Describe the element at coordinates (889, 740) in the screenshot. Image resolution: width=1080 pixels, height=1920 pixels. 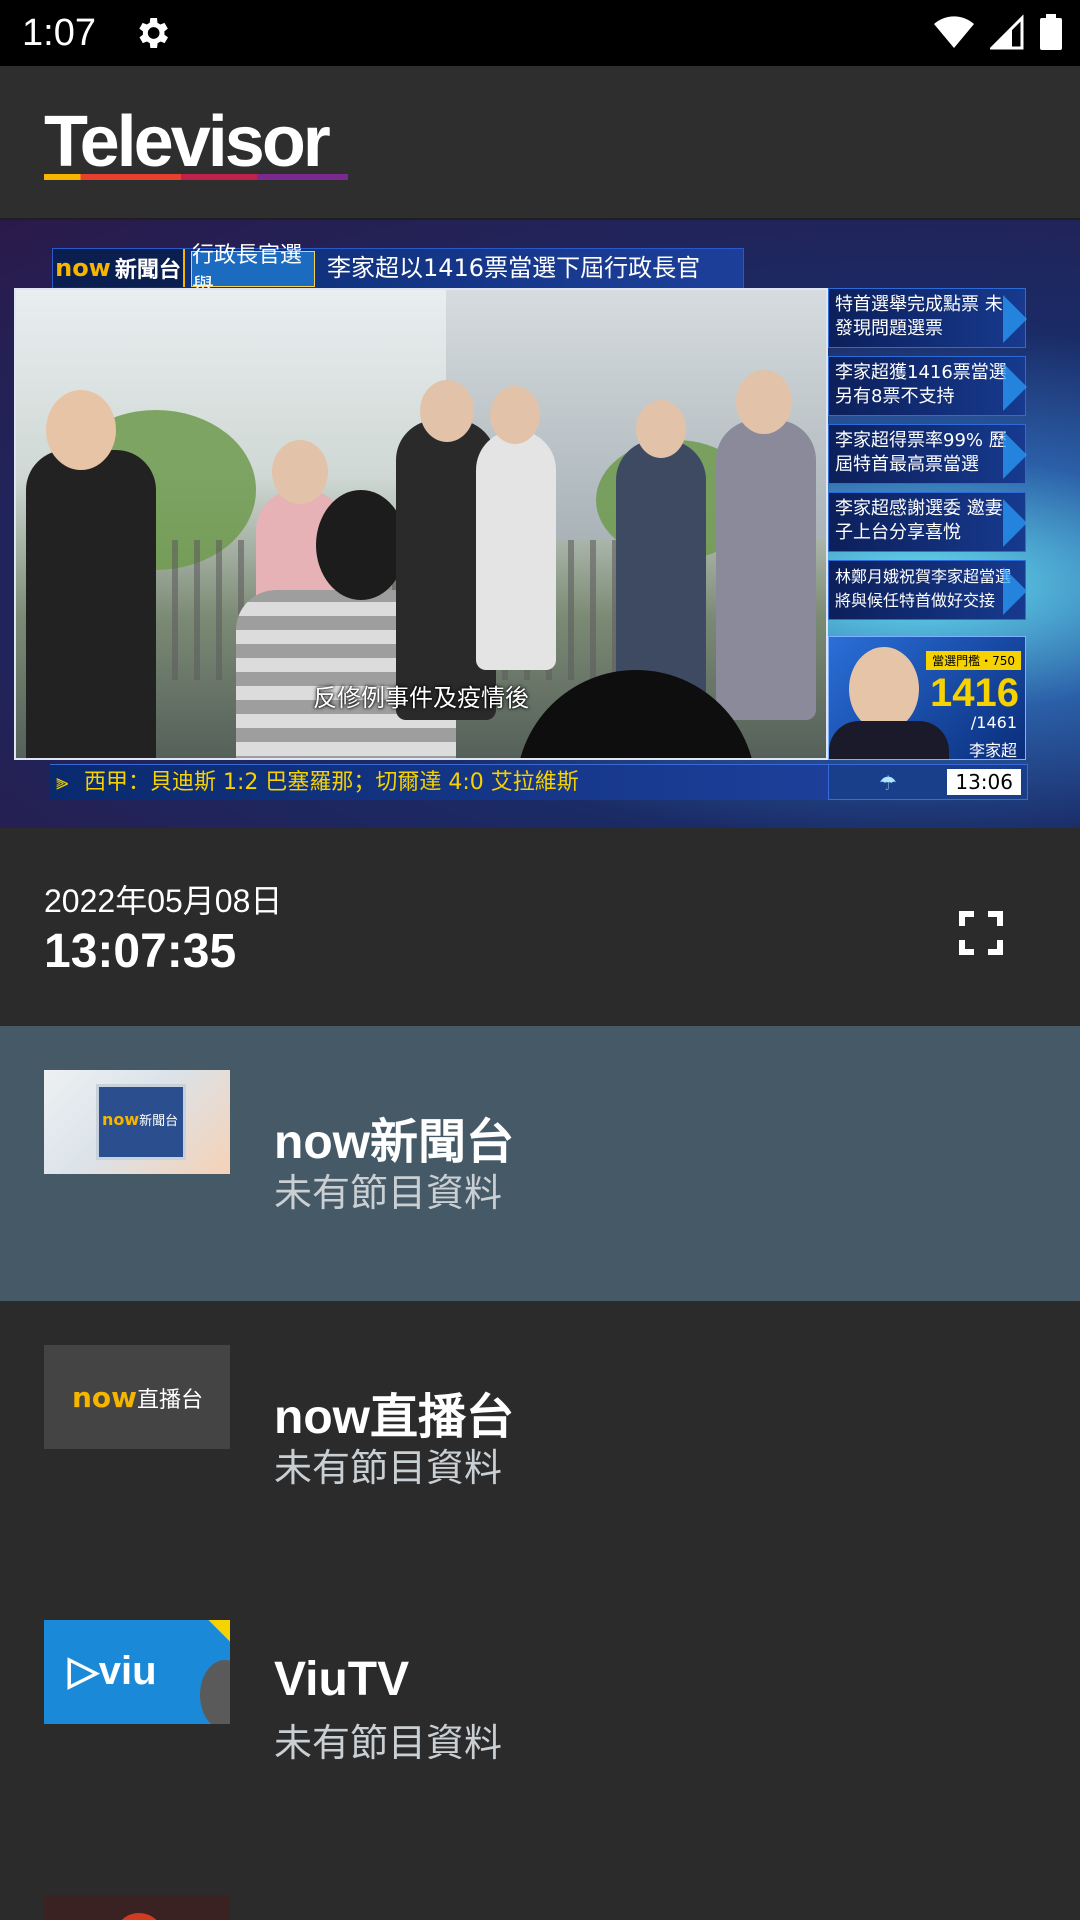
I see `candidate-suit` at that location.